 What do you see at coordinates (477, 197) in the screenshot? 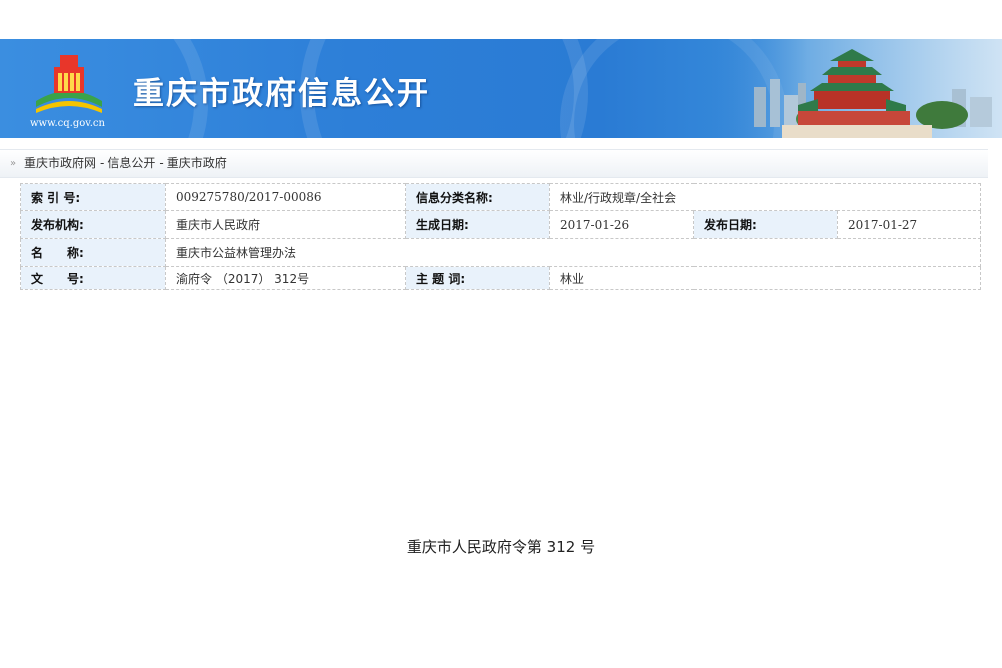
I see `category-label: 信息分类名称:` at bounding box center [477, 197].